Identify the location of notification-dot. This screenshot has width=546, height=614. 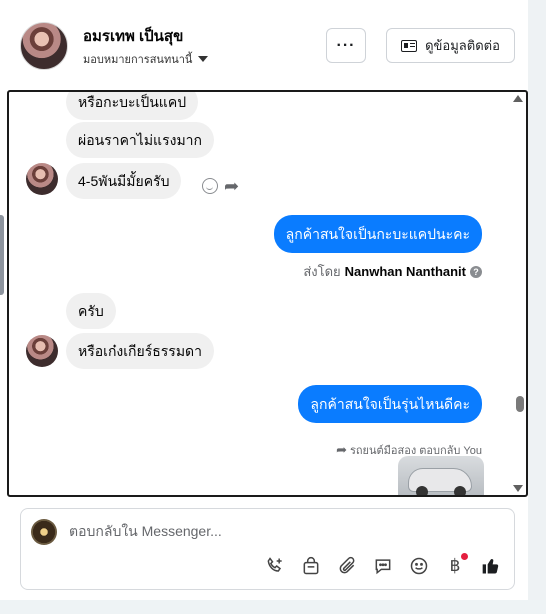
(464, 556).